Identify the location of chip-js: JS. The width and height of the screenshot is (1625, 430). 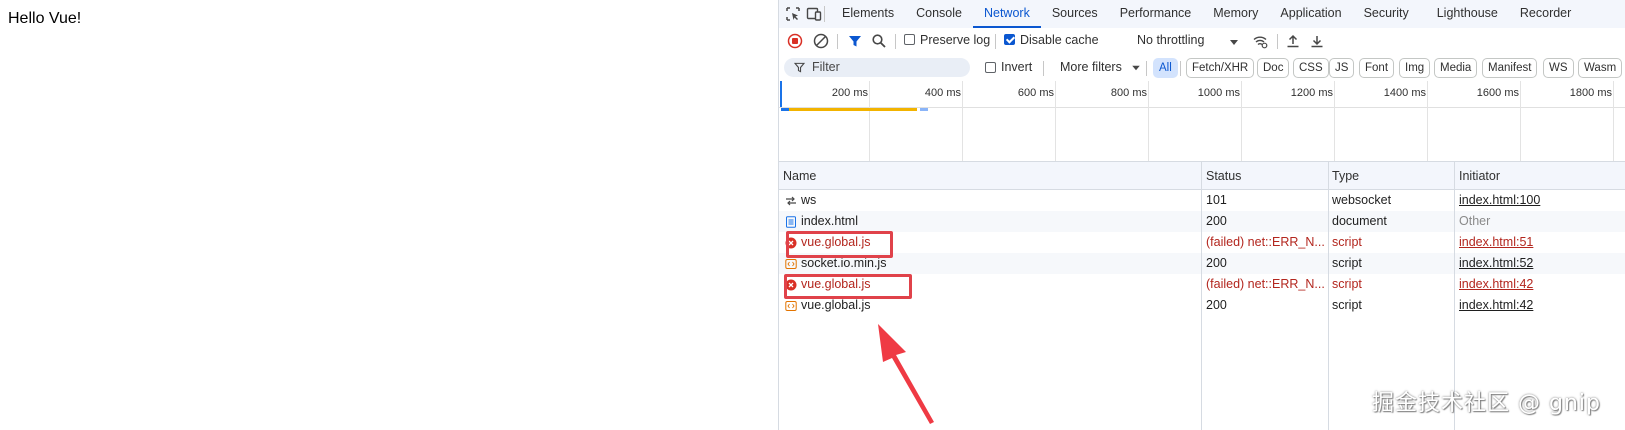
(1342, 68).